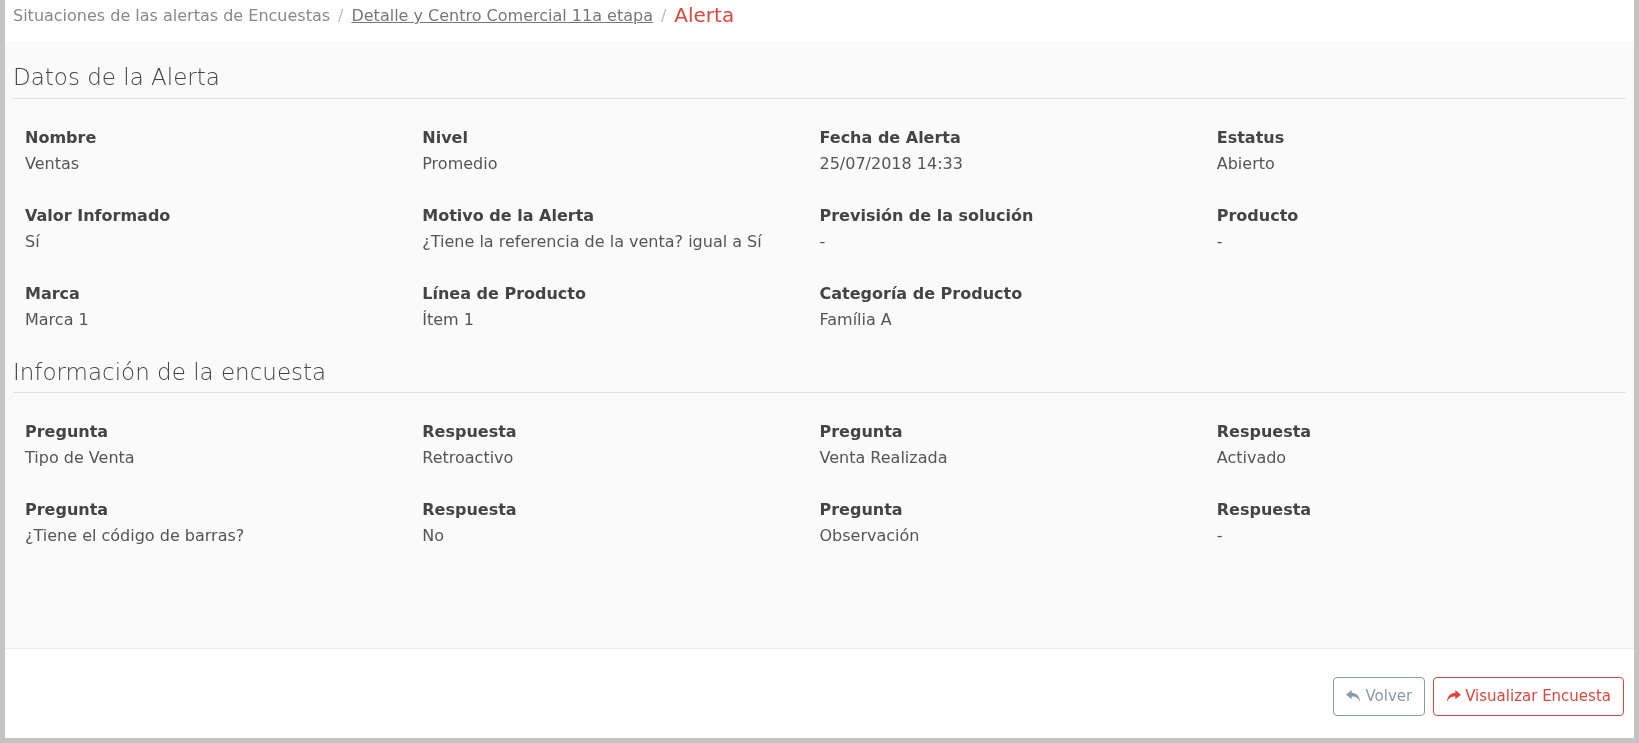 This screenshot has height=743, width=1639. Describe the element at coordinates (856, 319) in the screenshot. I see `field-value: Família A` at that location.